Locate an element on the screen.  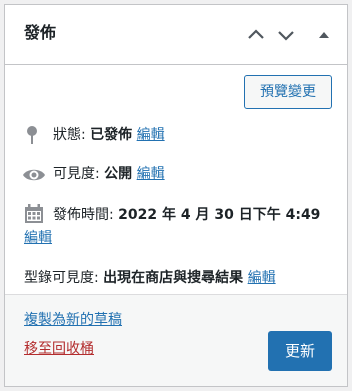
pin-icon is located at coordinates (32, 135).